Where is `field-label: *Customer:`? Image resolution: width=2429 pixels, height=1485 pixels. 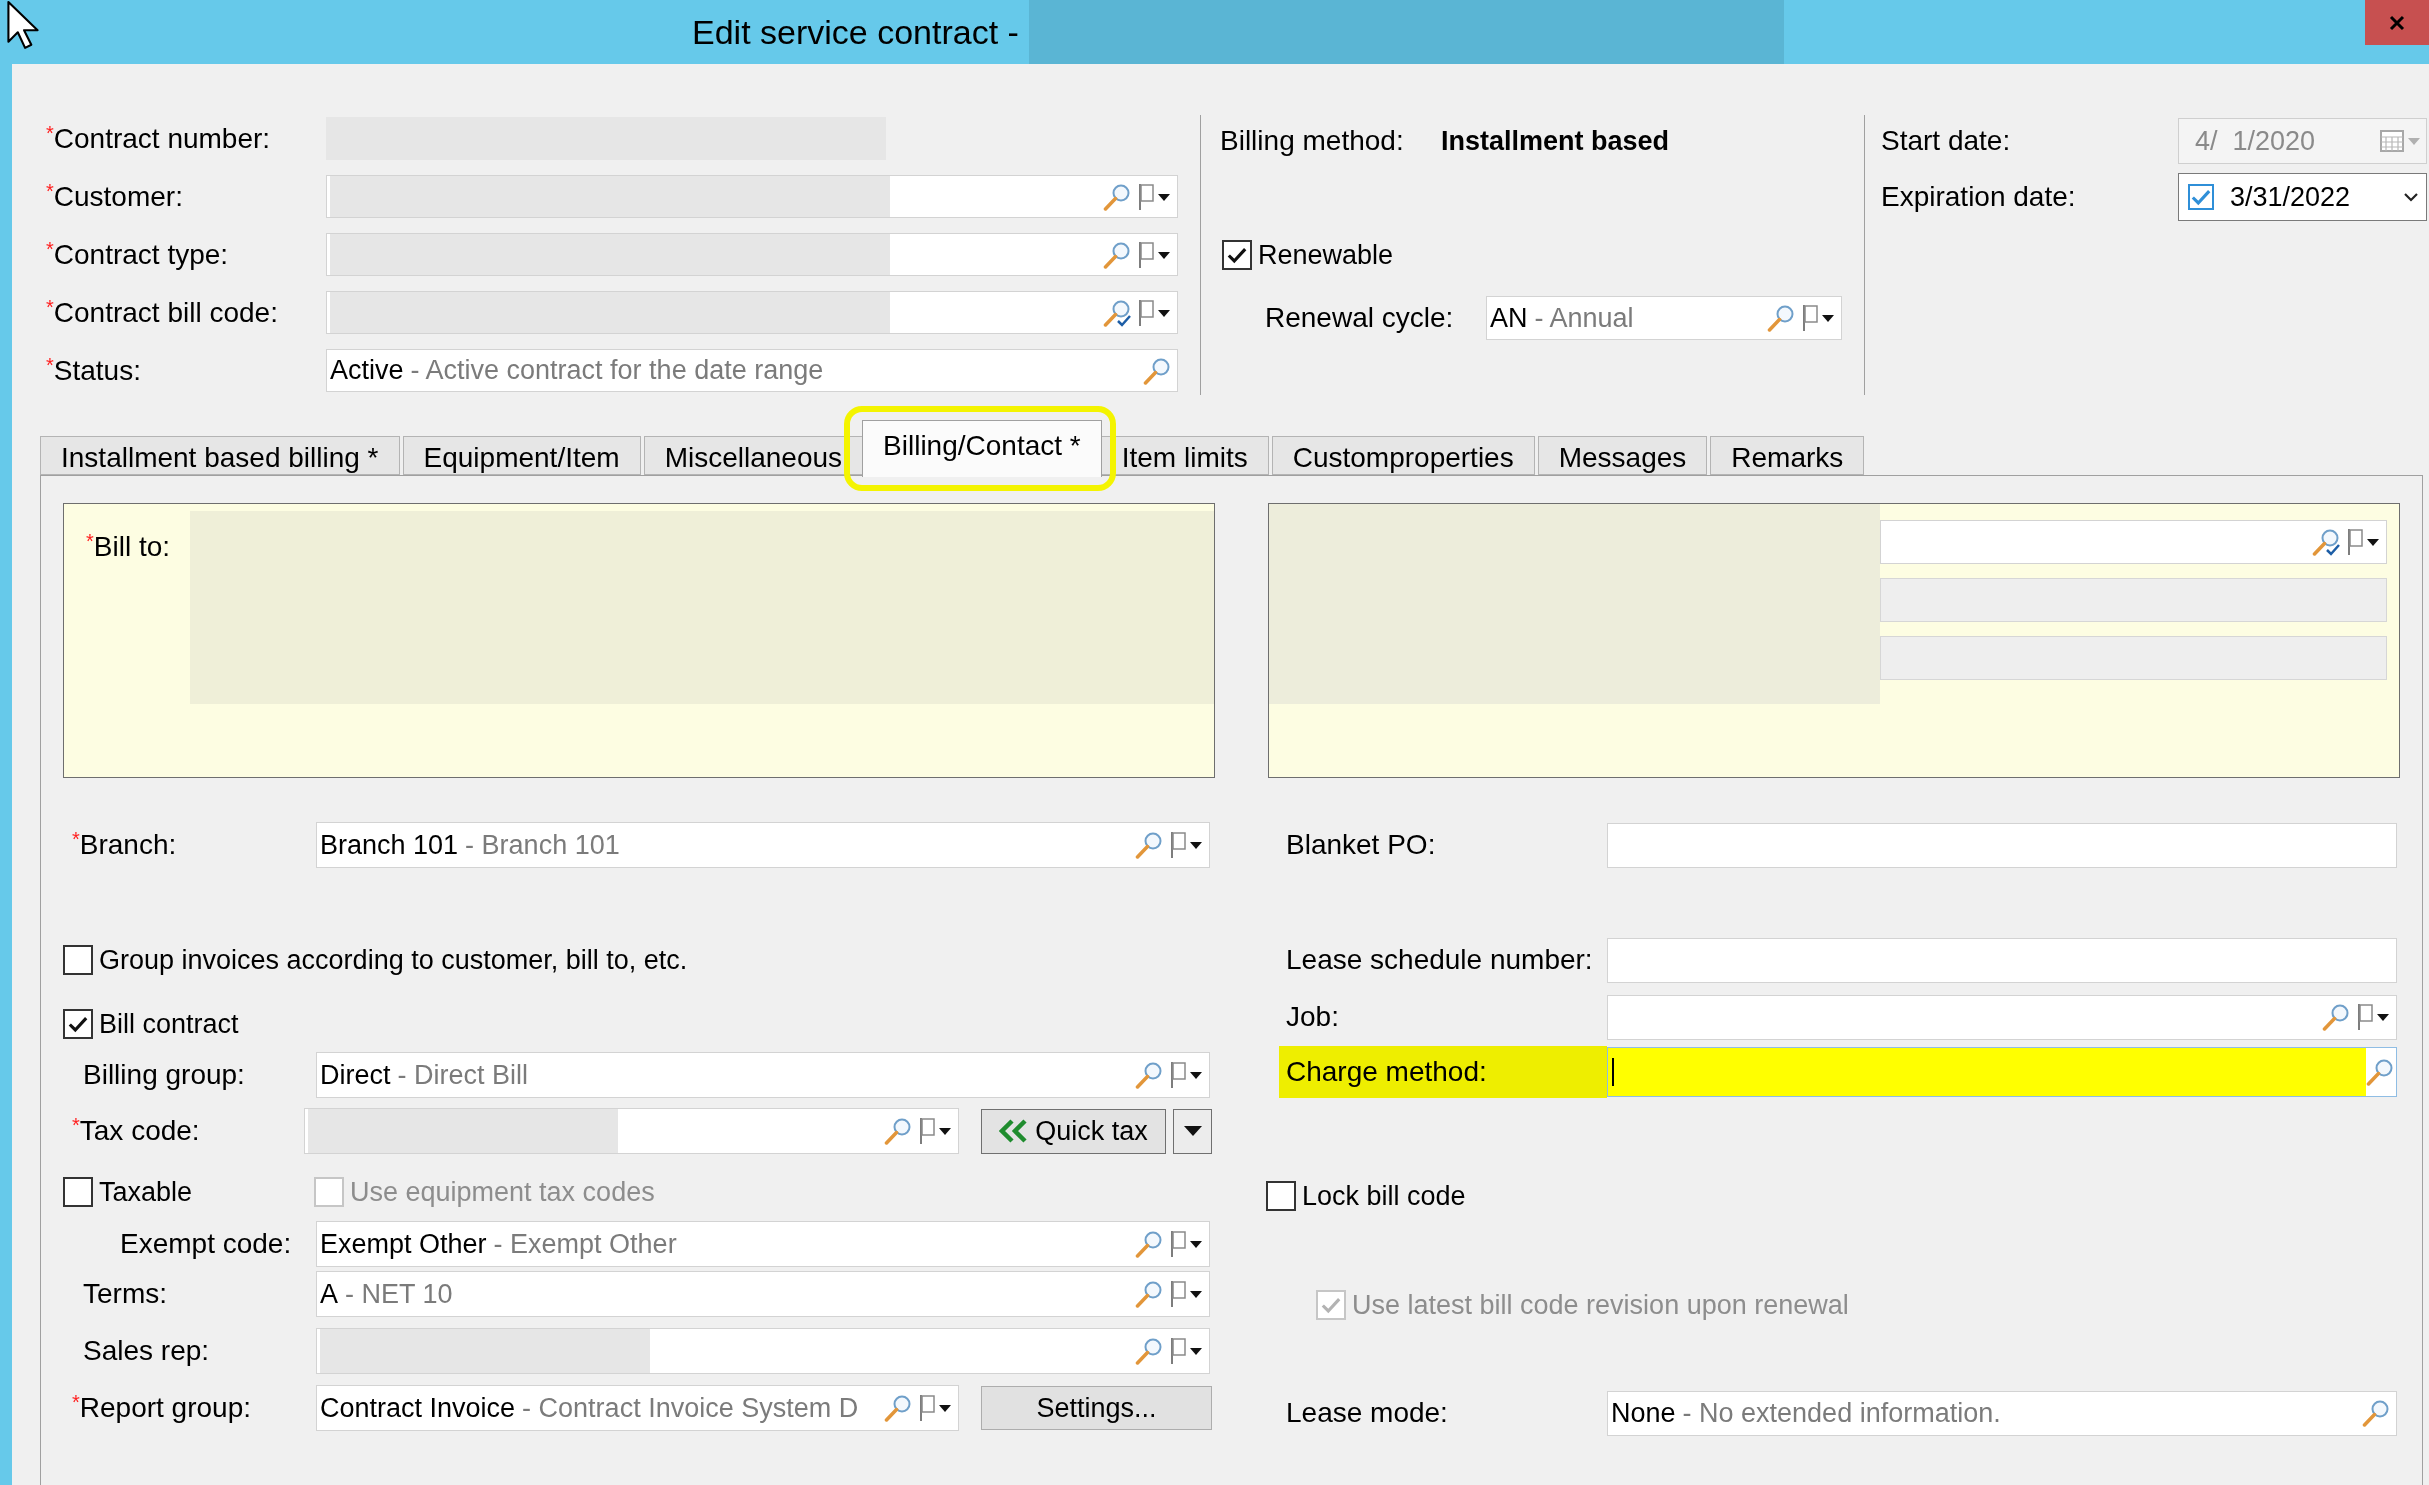 field-label: *Customer: is located at coordinates (114, 196).